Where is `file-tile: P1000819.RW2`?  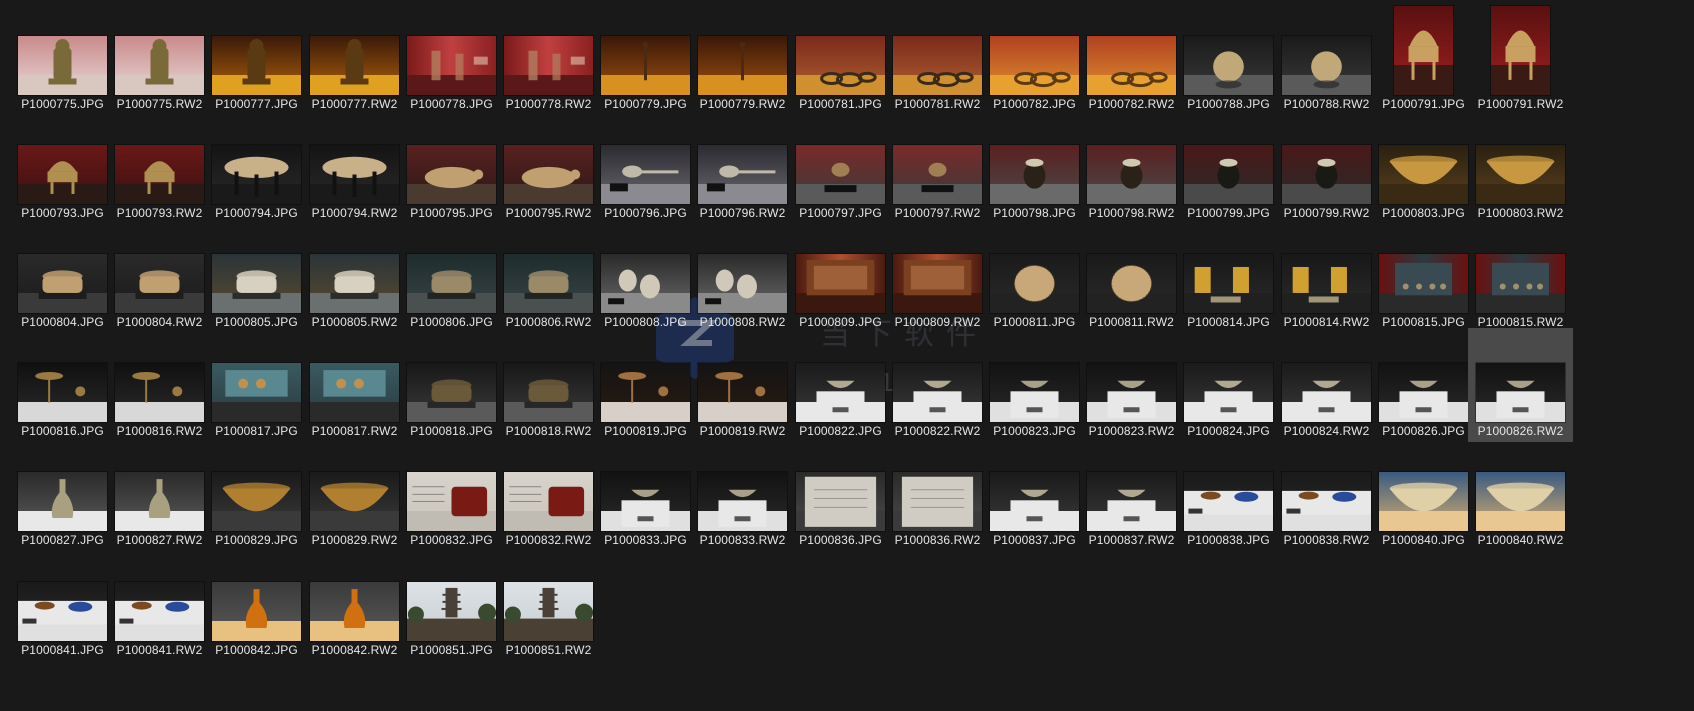
file-tile: P1000819.RW2 is located at coordinates (742, 385).